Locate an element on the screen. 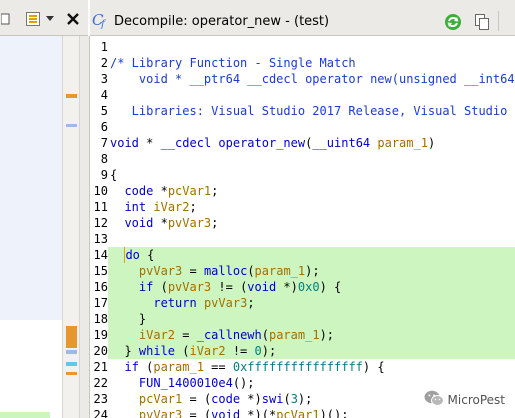 This screenshot has height=418, width=515. code-line: 9{ is located at coordinates (302, 175).